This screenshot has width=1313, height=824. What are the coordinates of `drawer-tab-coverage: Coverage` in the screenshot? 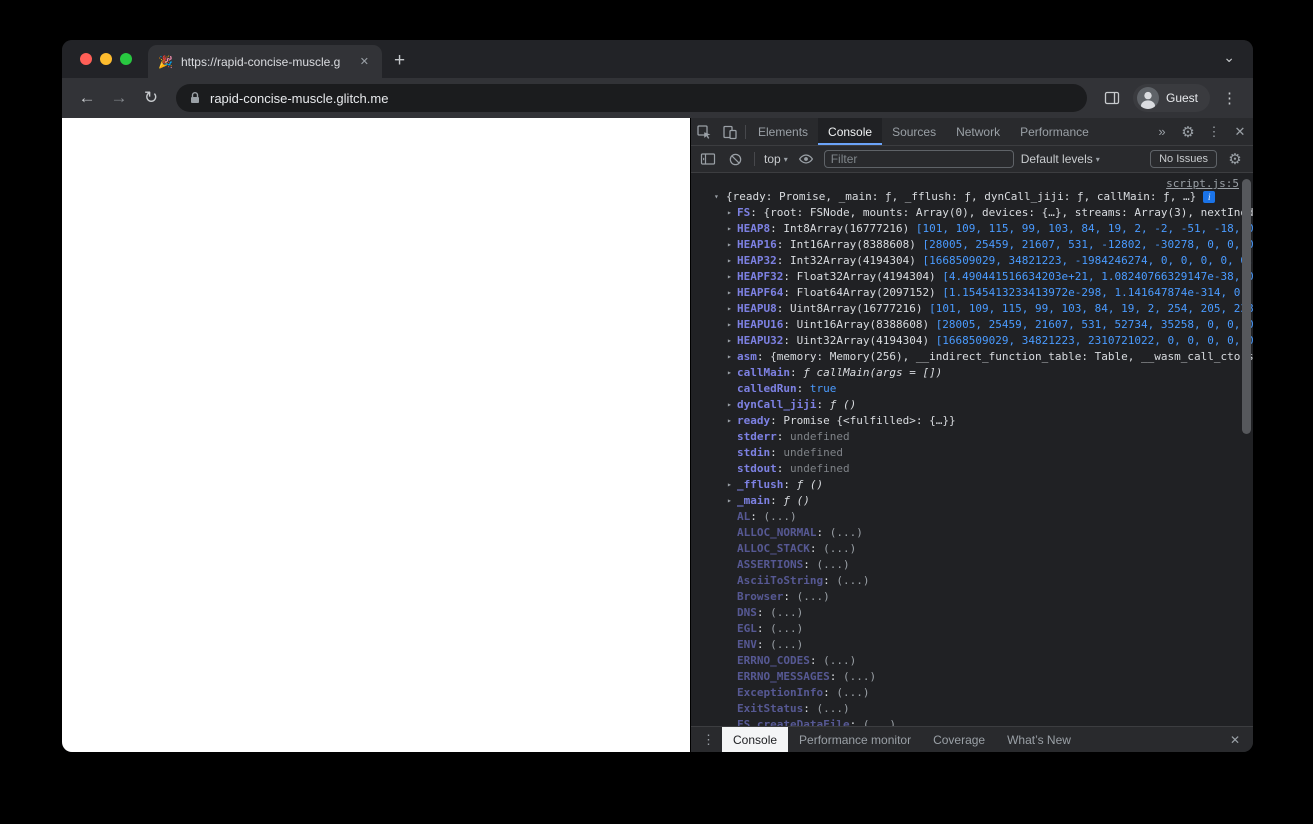 It's located at (959, 739).